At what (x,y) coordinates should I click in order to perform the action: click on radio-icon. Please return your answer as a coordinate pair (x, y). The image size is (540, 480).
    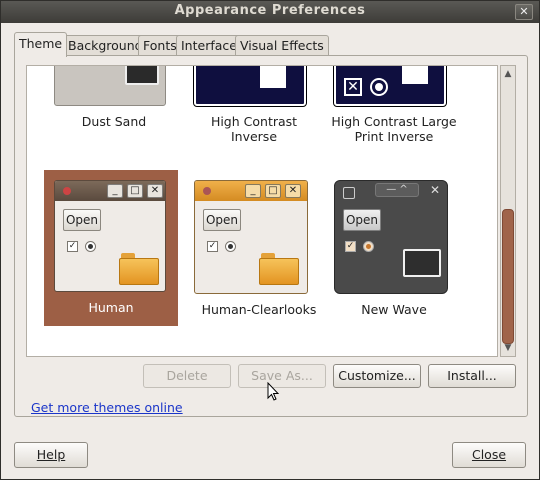
    Looking at the image, I should click on (379, 87).